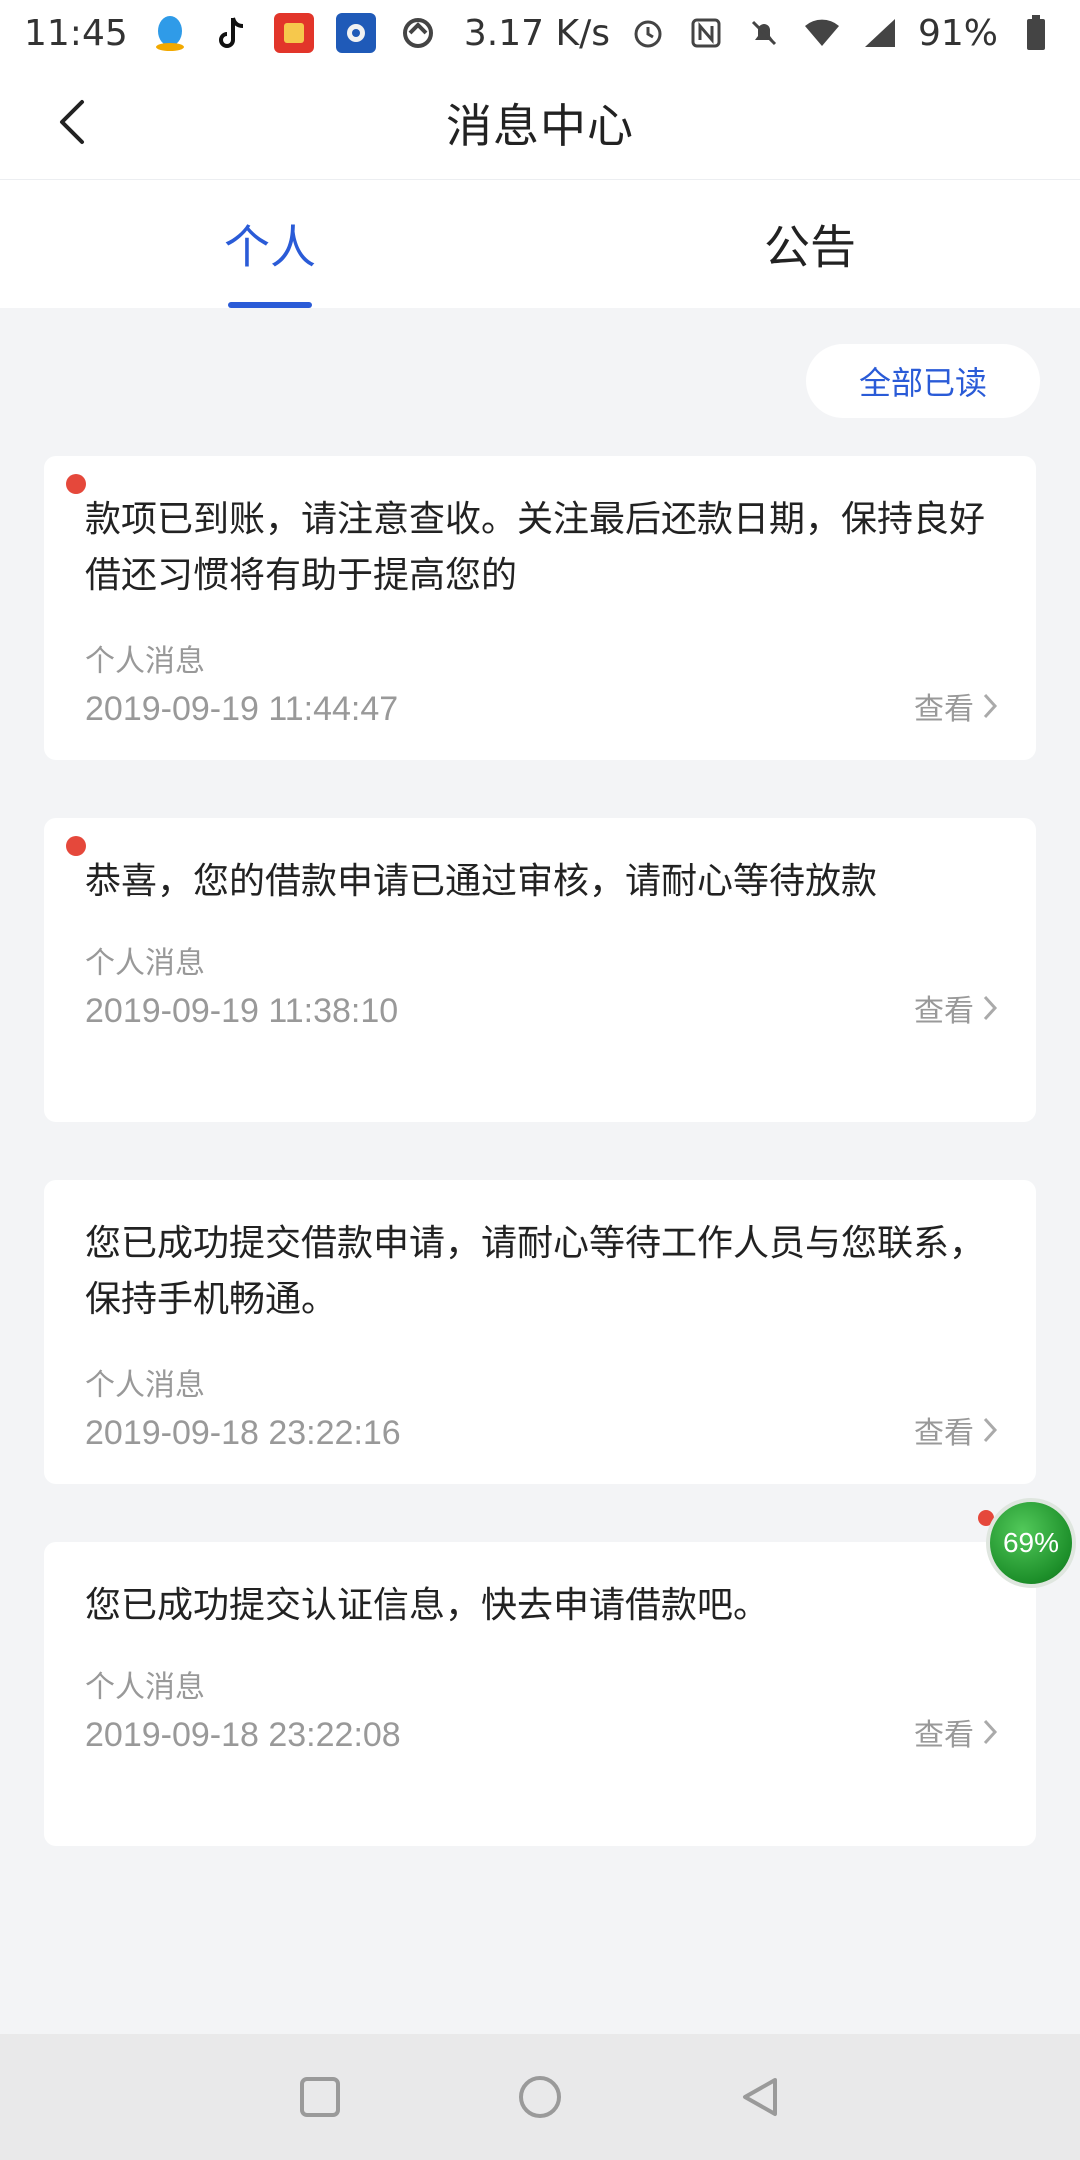  I want to click on message-time: 2019-09-18 23:22:16, so click(243, 1433).